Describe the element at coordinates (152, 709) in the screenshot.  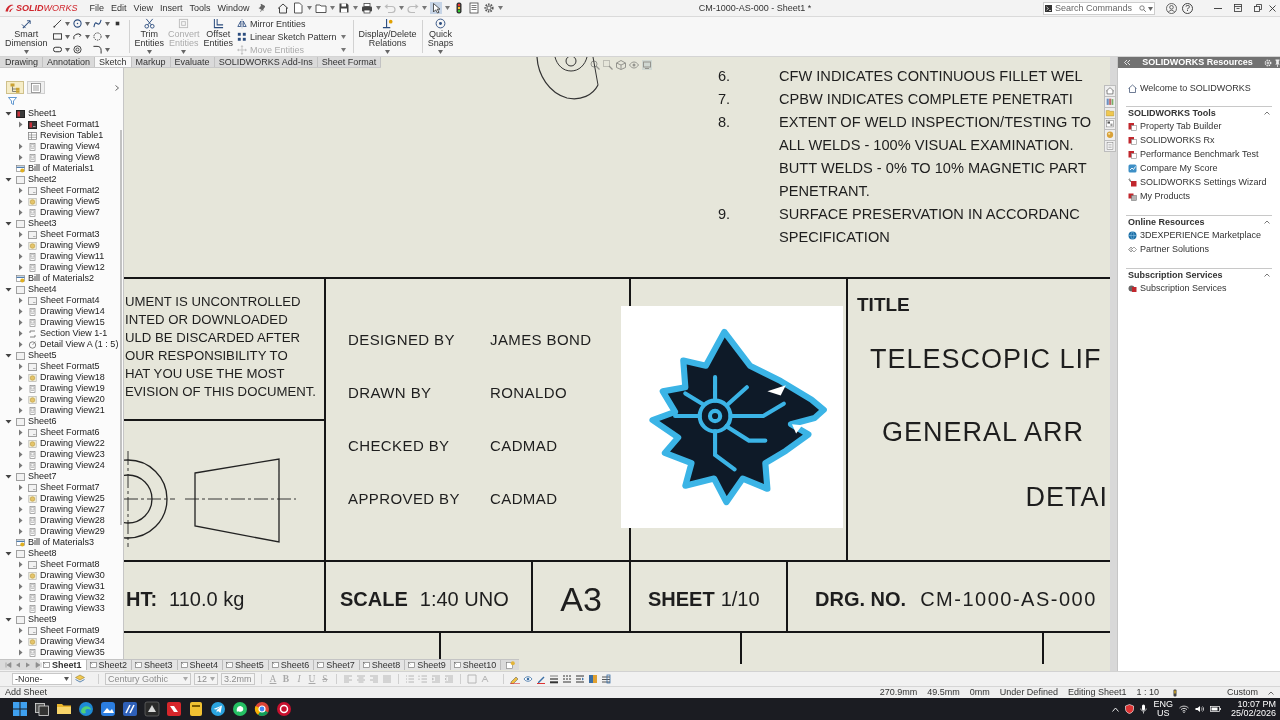
I see `triangle-tile-icon` at that location.